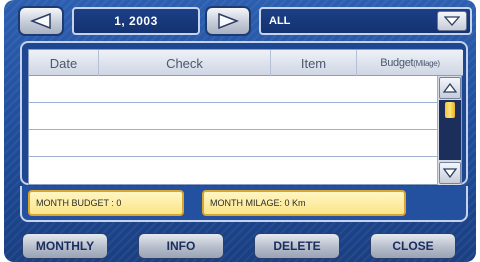 Image resolution: width=480 pixels, height=262 pixels. I want to click on month-display: 1, 2003, so click(136, 21).